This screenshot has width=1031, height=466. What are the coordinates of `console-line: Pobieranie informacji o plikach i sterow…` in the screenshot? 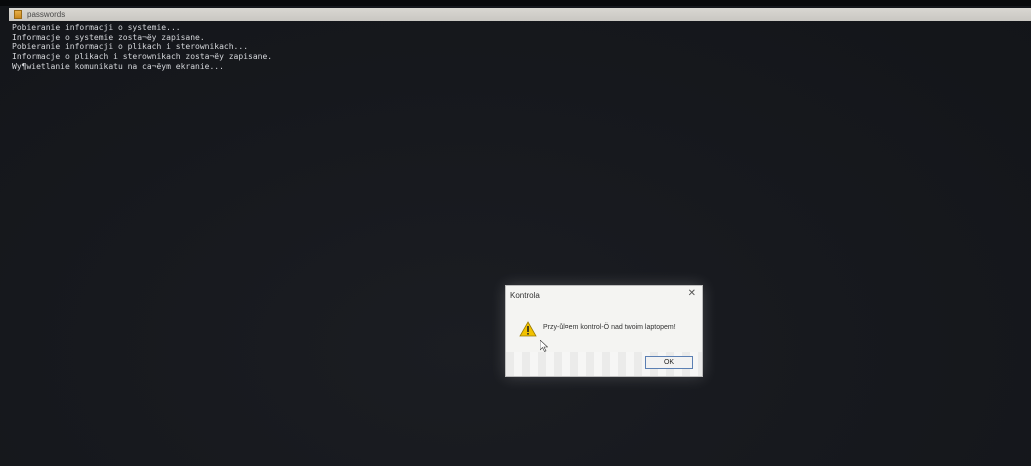 It's located at (130, 47).